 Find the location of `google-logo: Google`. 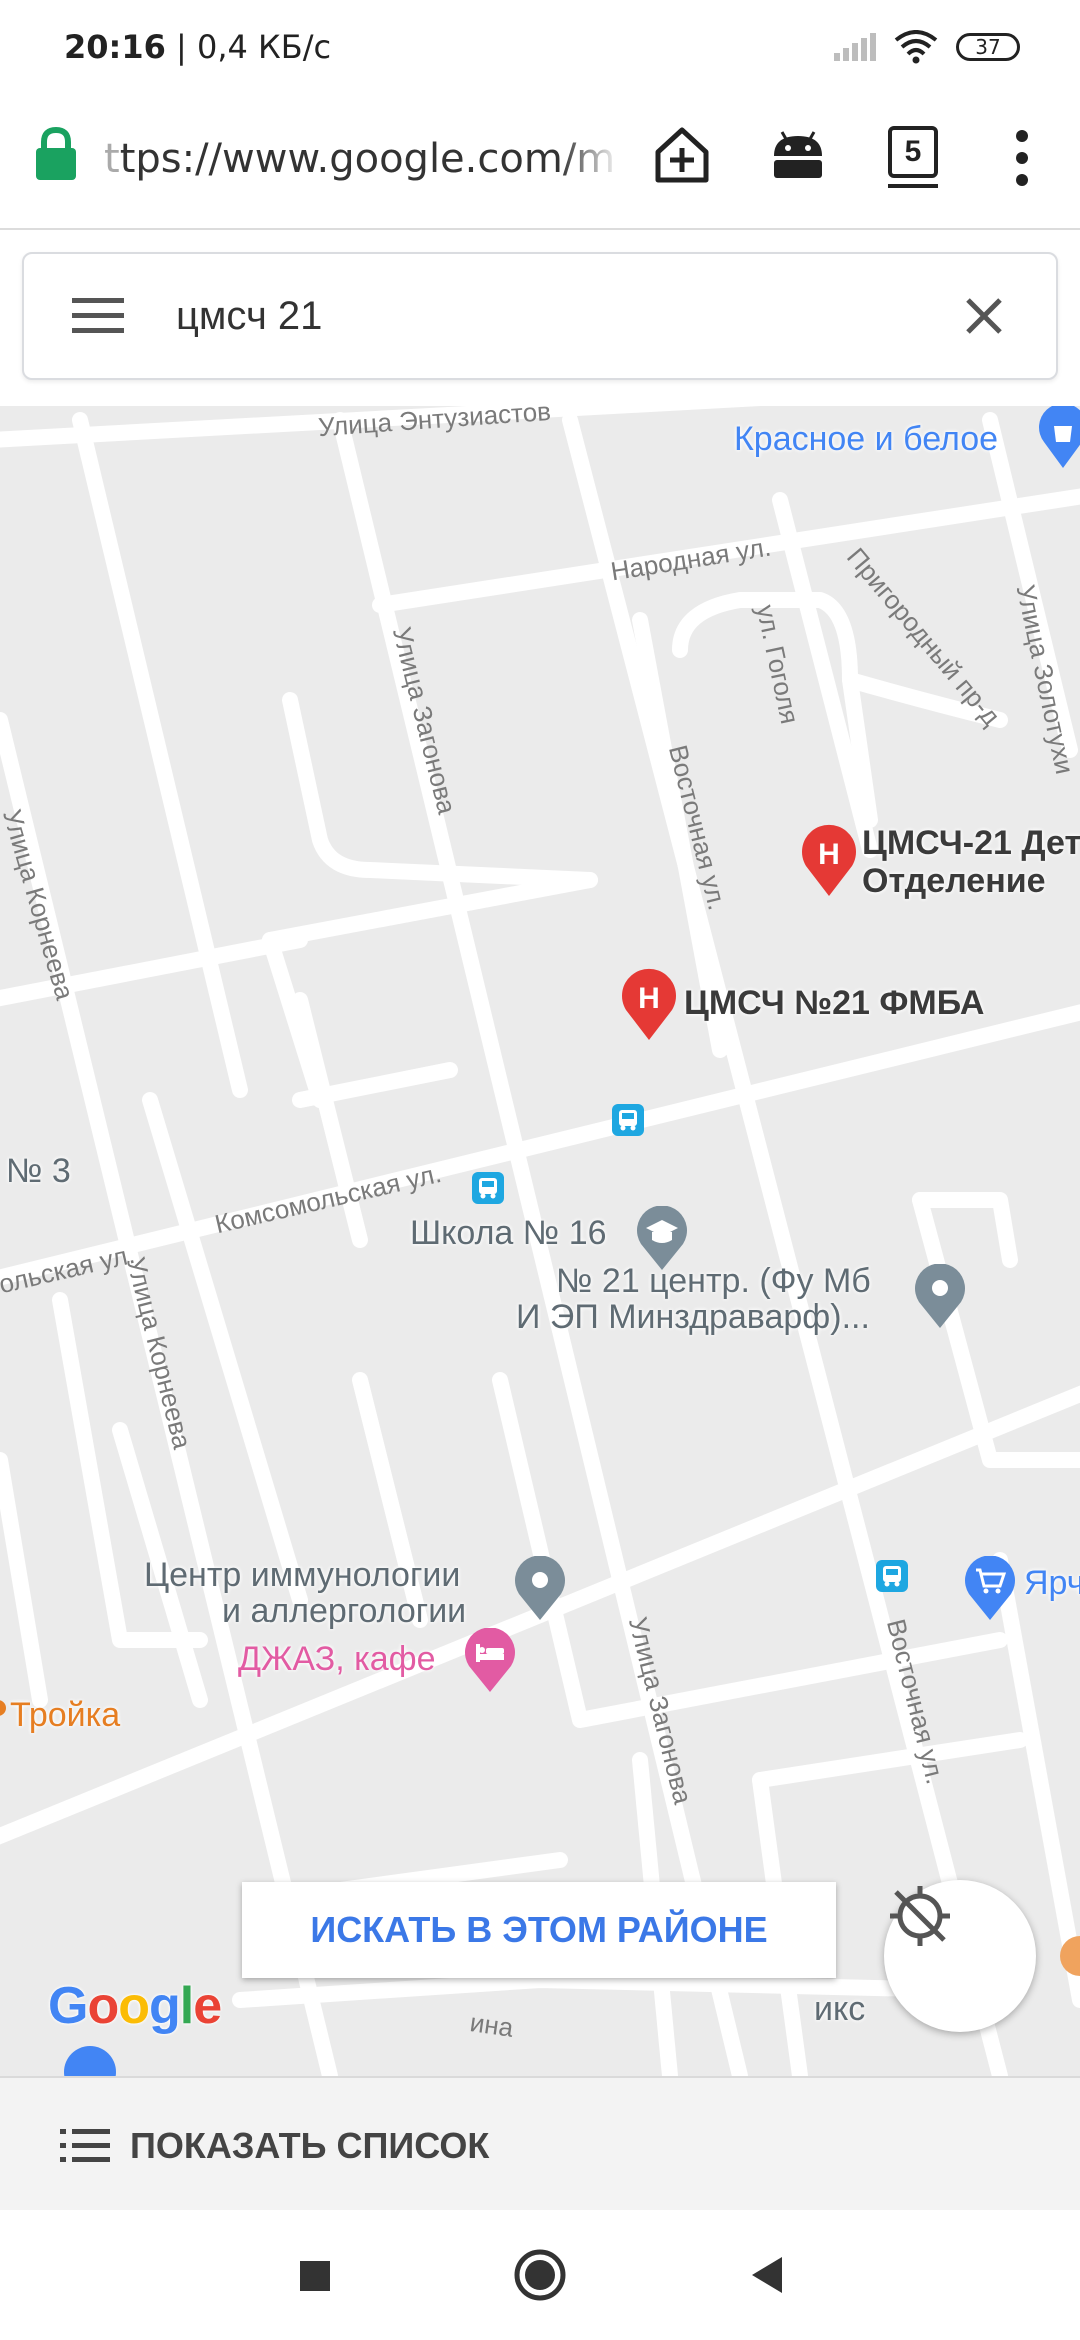

google-logo: Google is located at coordinates (135, 2006).